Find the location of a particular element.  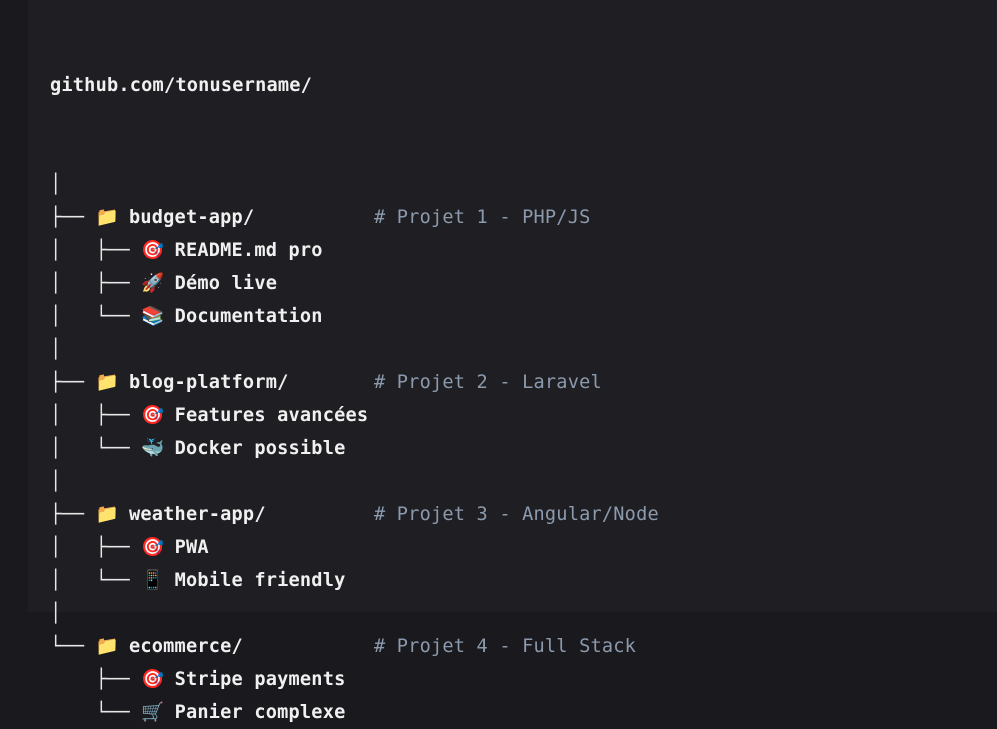

tree-row: │ └── 📚 Documentation is located at coordinates (209, 316).